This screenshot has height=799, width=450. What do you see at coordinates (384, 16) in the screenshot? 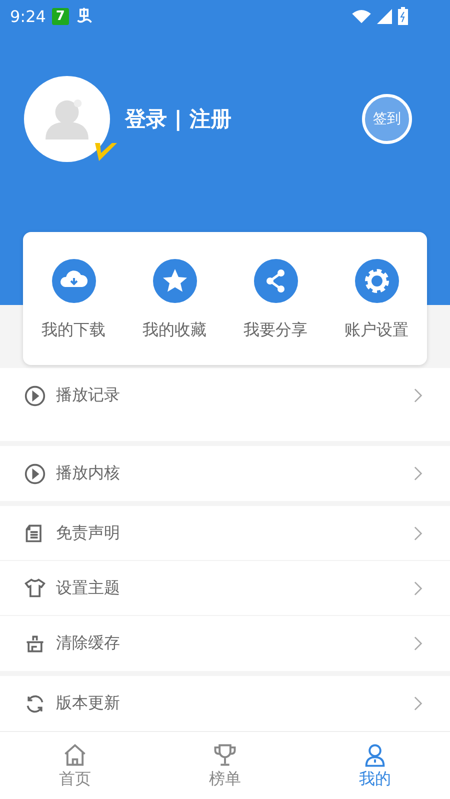
I see `signal-icon` at bounding box center [384, 16].